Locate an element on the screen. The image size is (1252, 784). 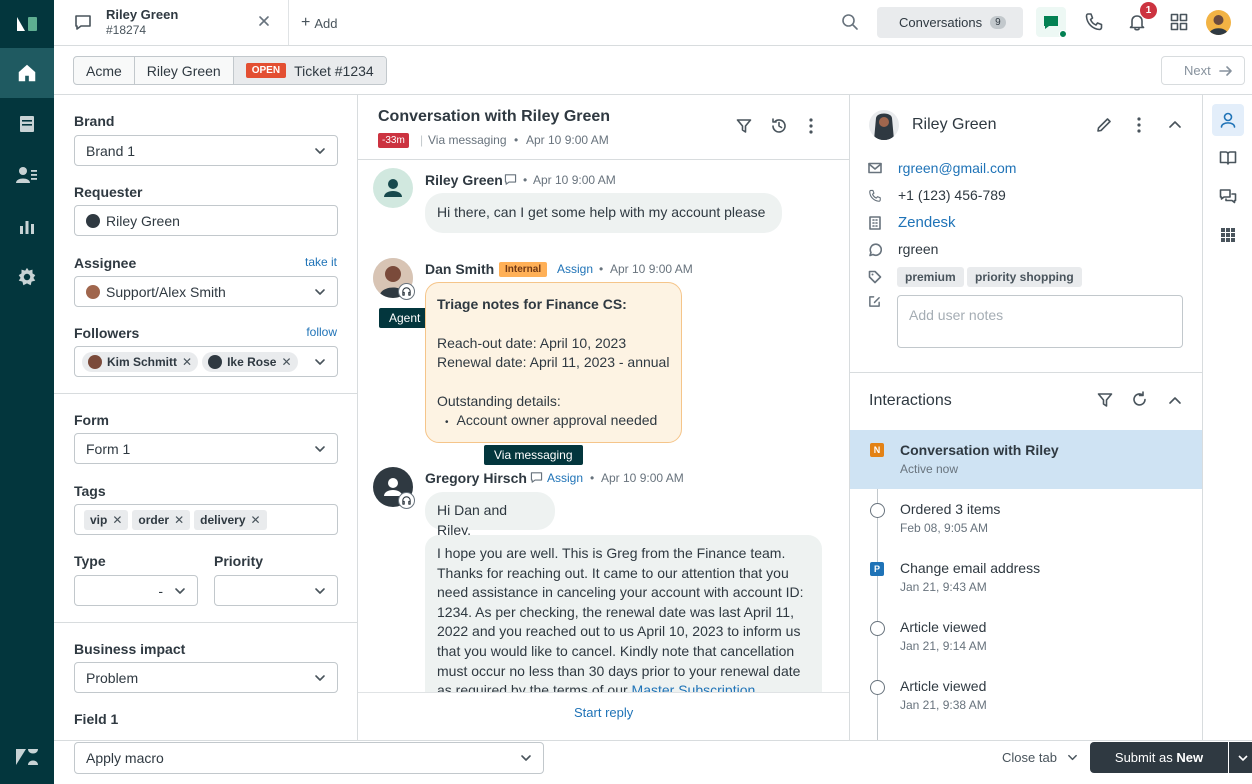
follower-chip: Kim Schmitt ✕ is located at coordinates (140, 361).